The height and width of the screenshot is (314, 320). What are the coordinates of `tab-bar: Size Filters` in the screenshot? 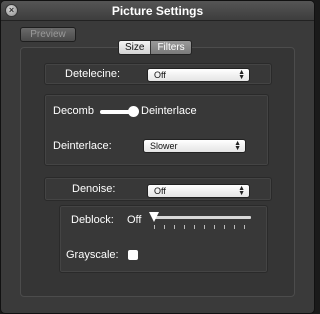 It's located at (155, 47).